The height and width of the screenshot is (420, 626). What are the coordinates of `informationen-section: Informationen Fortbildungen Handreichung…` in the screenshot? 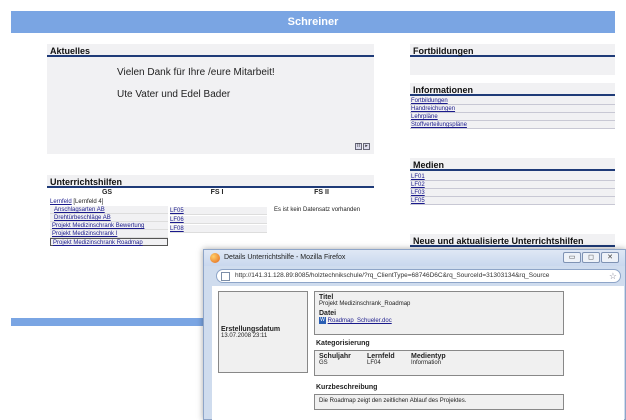 It's located at (512, 106).